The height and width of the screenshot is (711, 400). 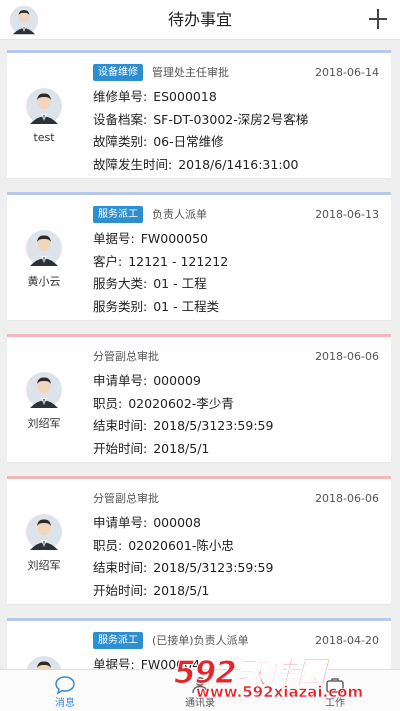 What do you see at coordinates (280, 692) in the screenshot?
I see `watermark-url: www.592xiazai.com` at bounding box center [280, 692].